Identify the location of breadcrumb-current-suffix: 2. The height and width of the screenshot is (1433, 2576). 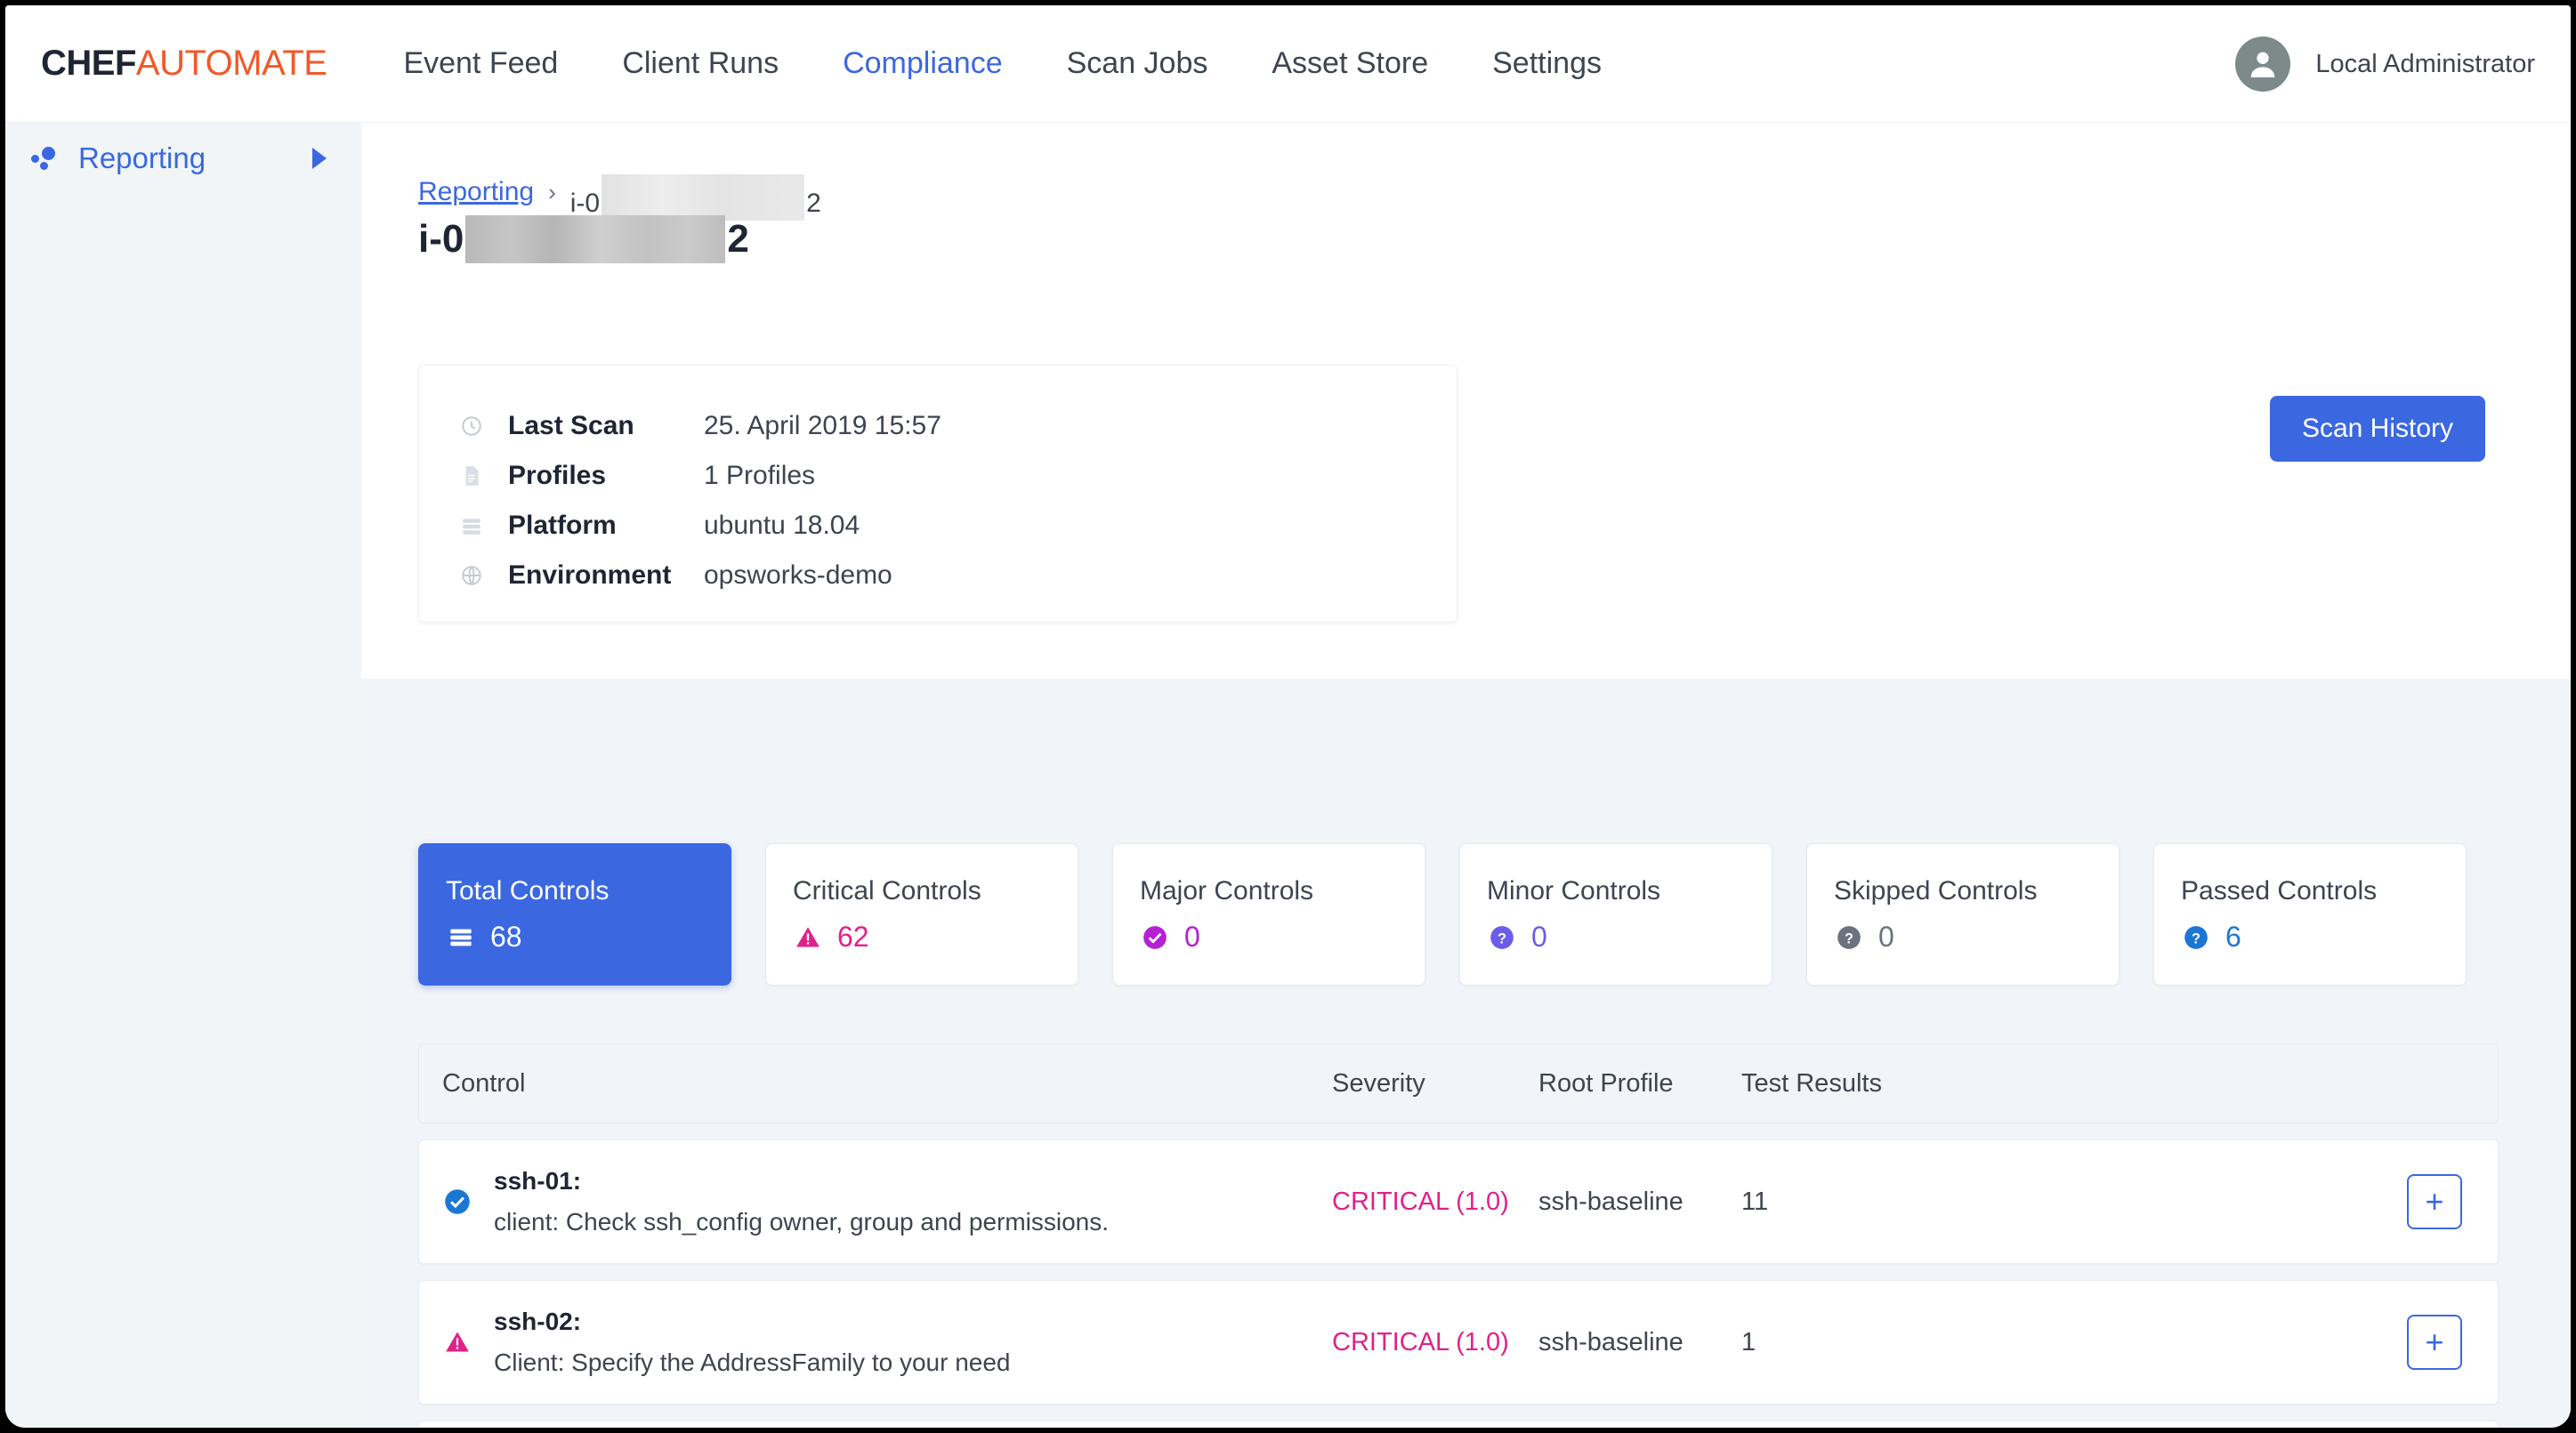
(813, 204).